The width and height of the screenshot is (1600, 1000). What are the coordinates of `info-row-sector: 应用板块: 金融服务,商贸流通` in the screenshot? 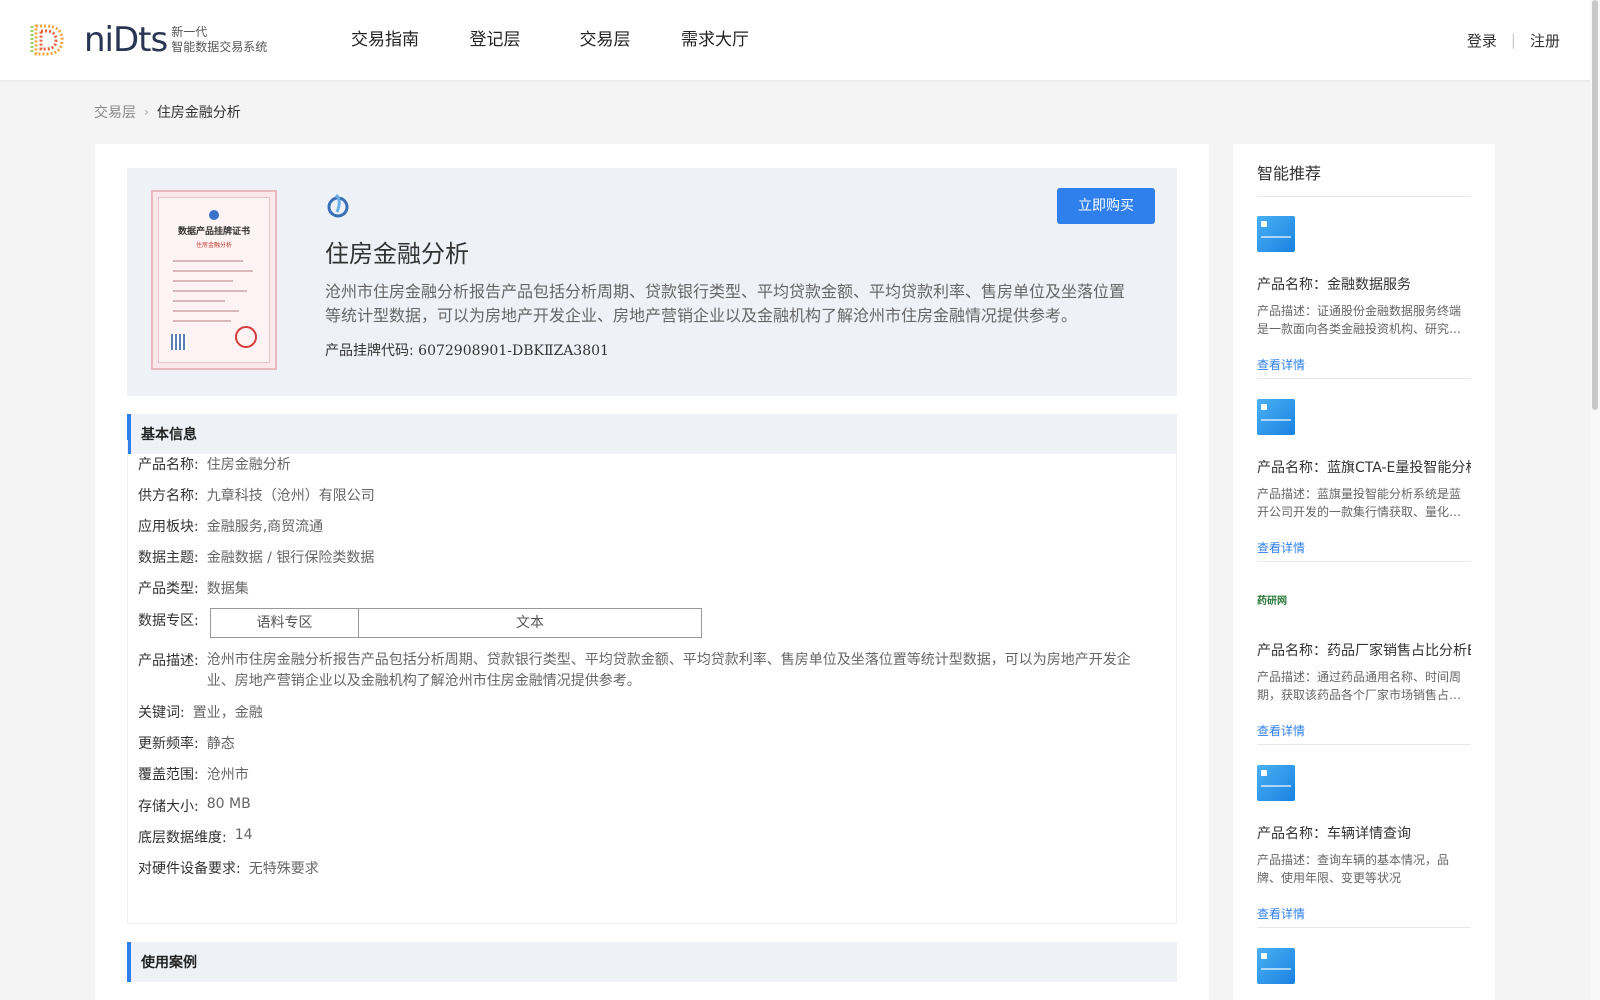 It's located at (230, 526).